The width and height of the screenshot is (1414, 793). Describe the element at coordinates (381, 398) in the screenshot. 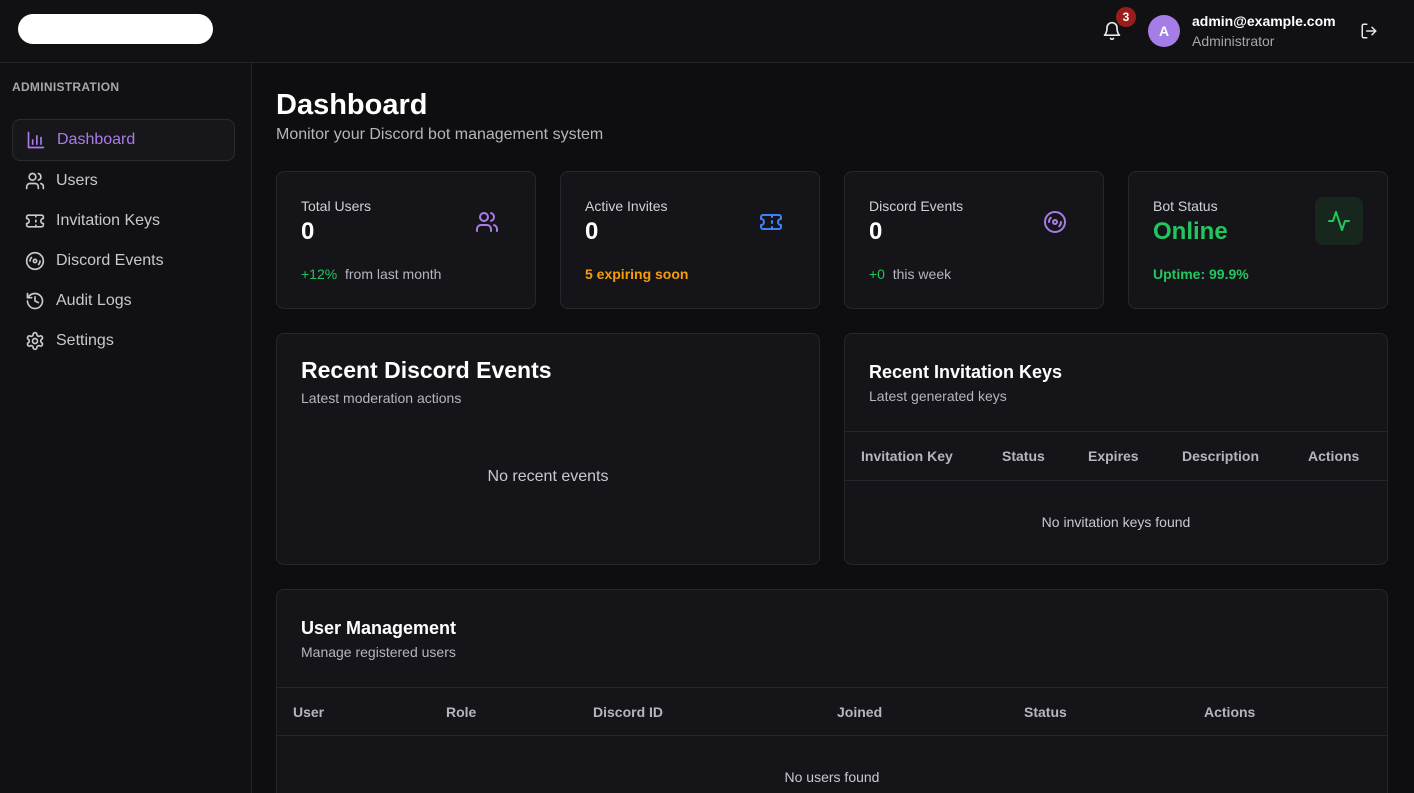

I see `section-subtitle: Latest moderation actions` at that location.